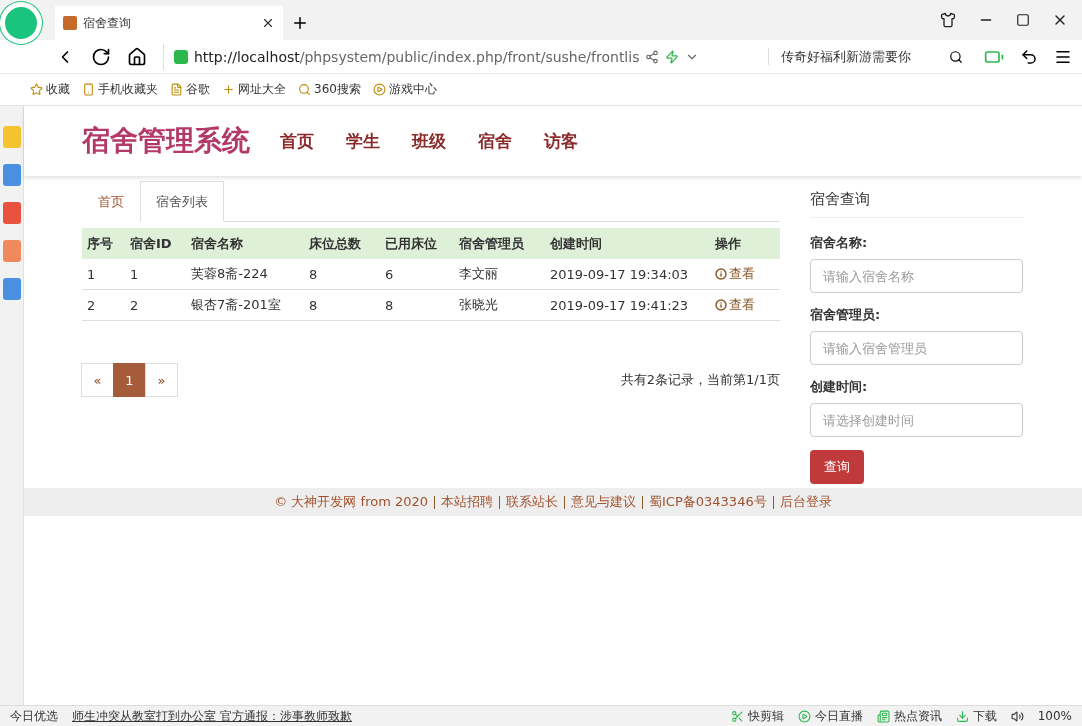 This screenshot has width=1082, height=726. I want to click on status-text: 今日优选, so click(34, 716).